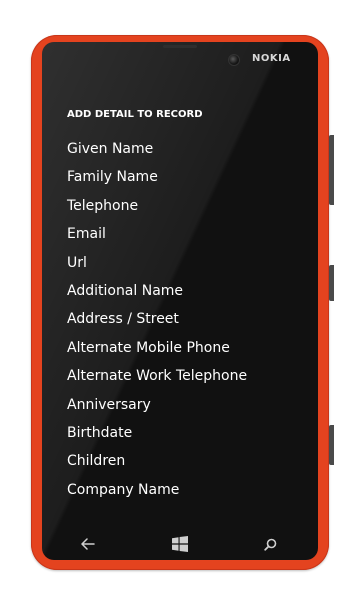  What do you see at coordinates (157, 376) in the screenshot?
I see `list-item: Alternate Work Telephone` at bounding box center [157, 376].